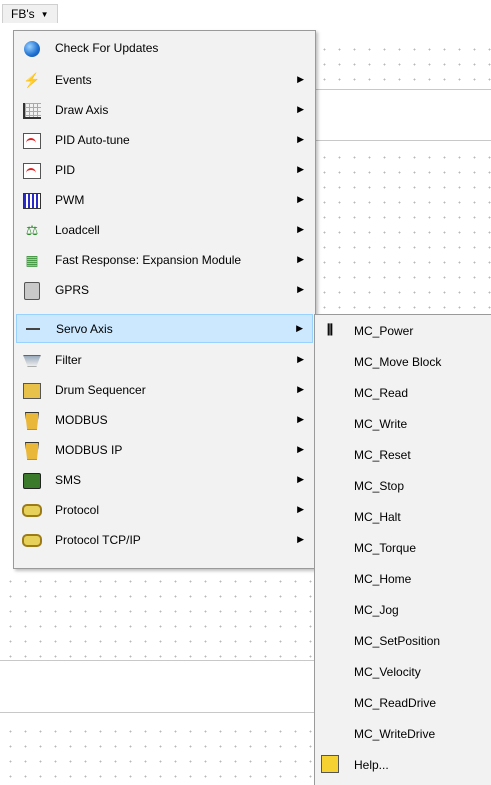  What do you see at coordinates (32, 511) in the screenshot?
I see `protocol-icon` at bounding box center [32, 511].